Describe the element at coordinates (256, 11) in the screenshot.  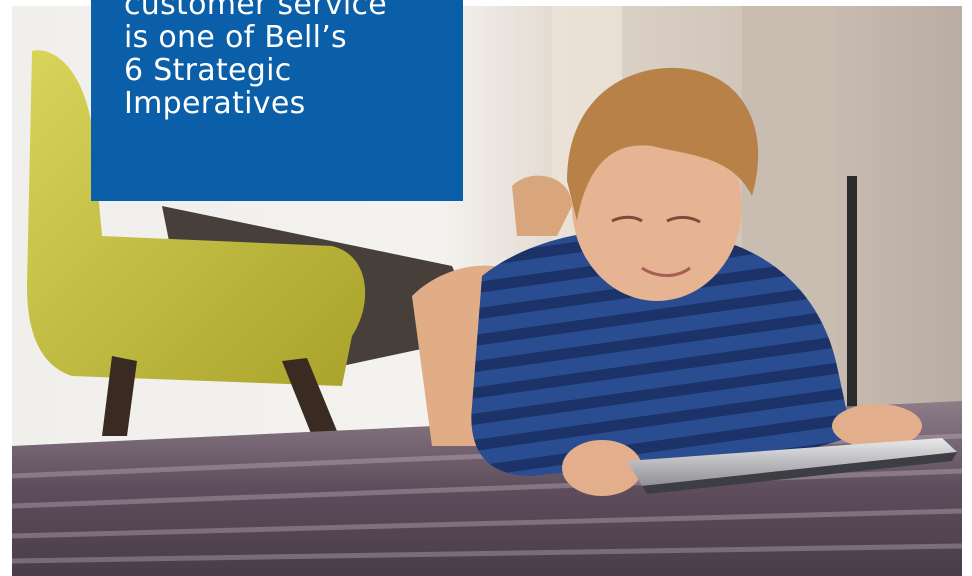
I see `callout-line: customer service` at that location.